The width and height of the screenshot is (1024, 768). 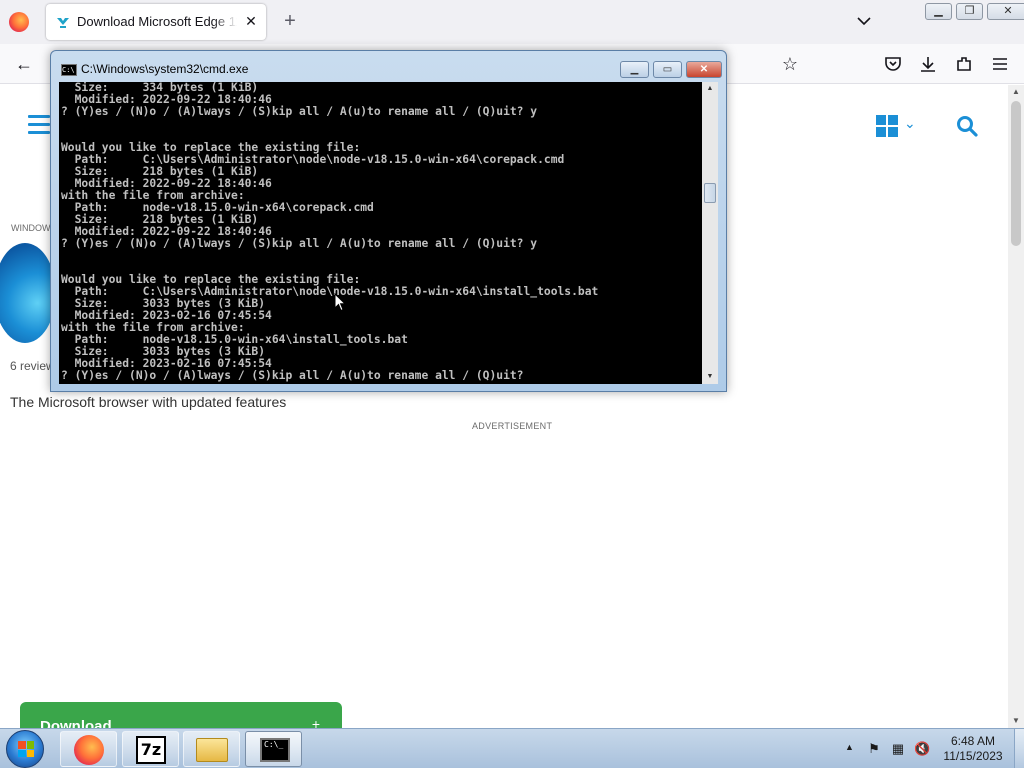 What do you see at coordinates (887, 126) in the screenshot?
I see `windows-platform-icon` at bounding box center [887, 126].